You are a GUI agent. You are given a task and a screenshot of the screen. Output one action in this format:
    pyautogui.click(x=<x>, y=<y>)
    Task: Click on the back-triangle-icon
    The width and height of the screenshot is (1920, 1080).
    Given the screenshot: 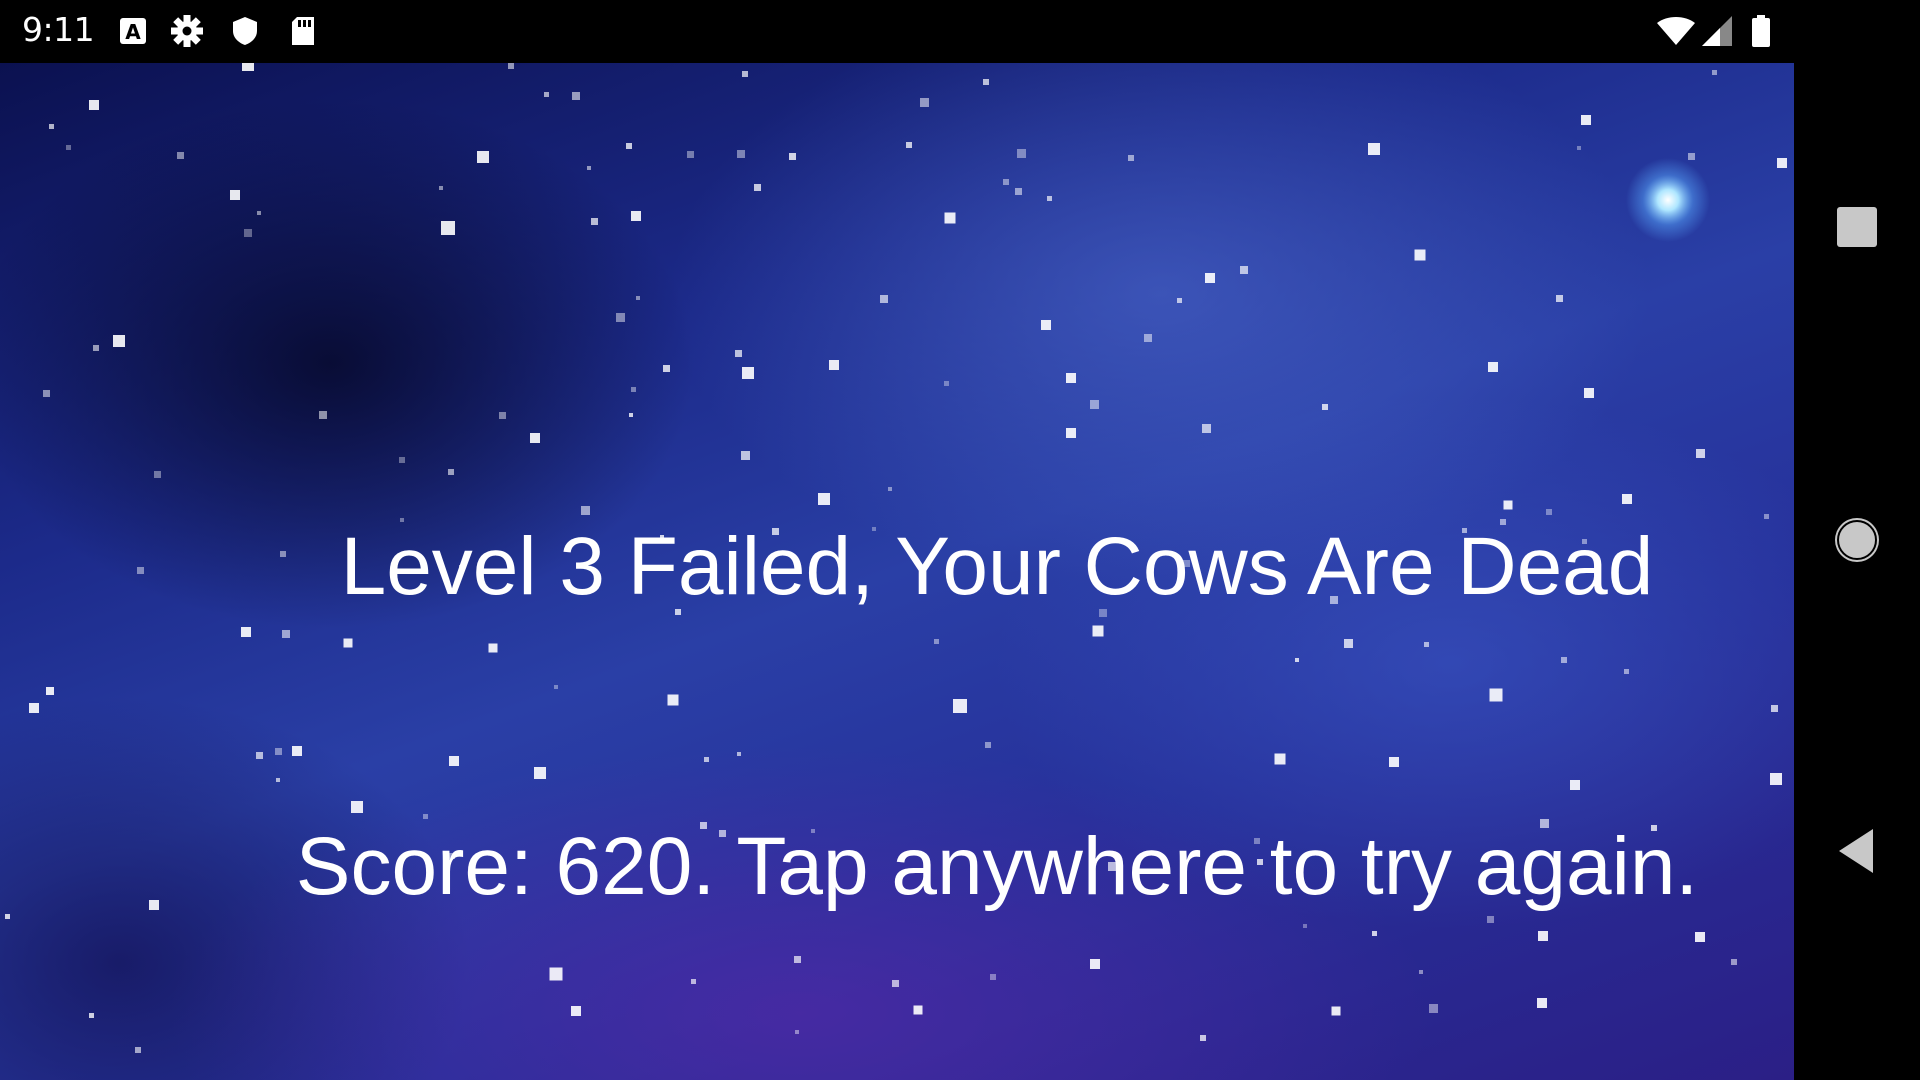 What is the action you would take?
    pyautogui.click(x=1857, y=851)
    